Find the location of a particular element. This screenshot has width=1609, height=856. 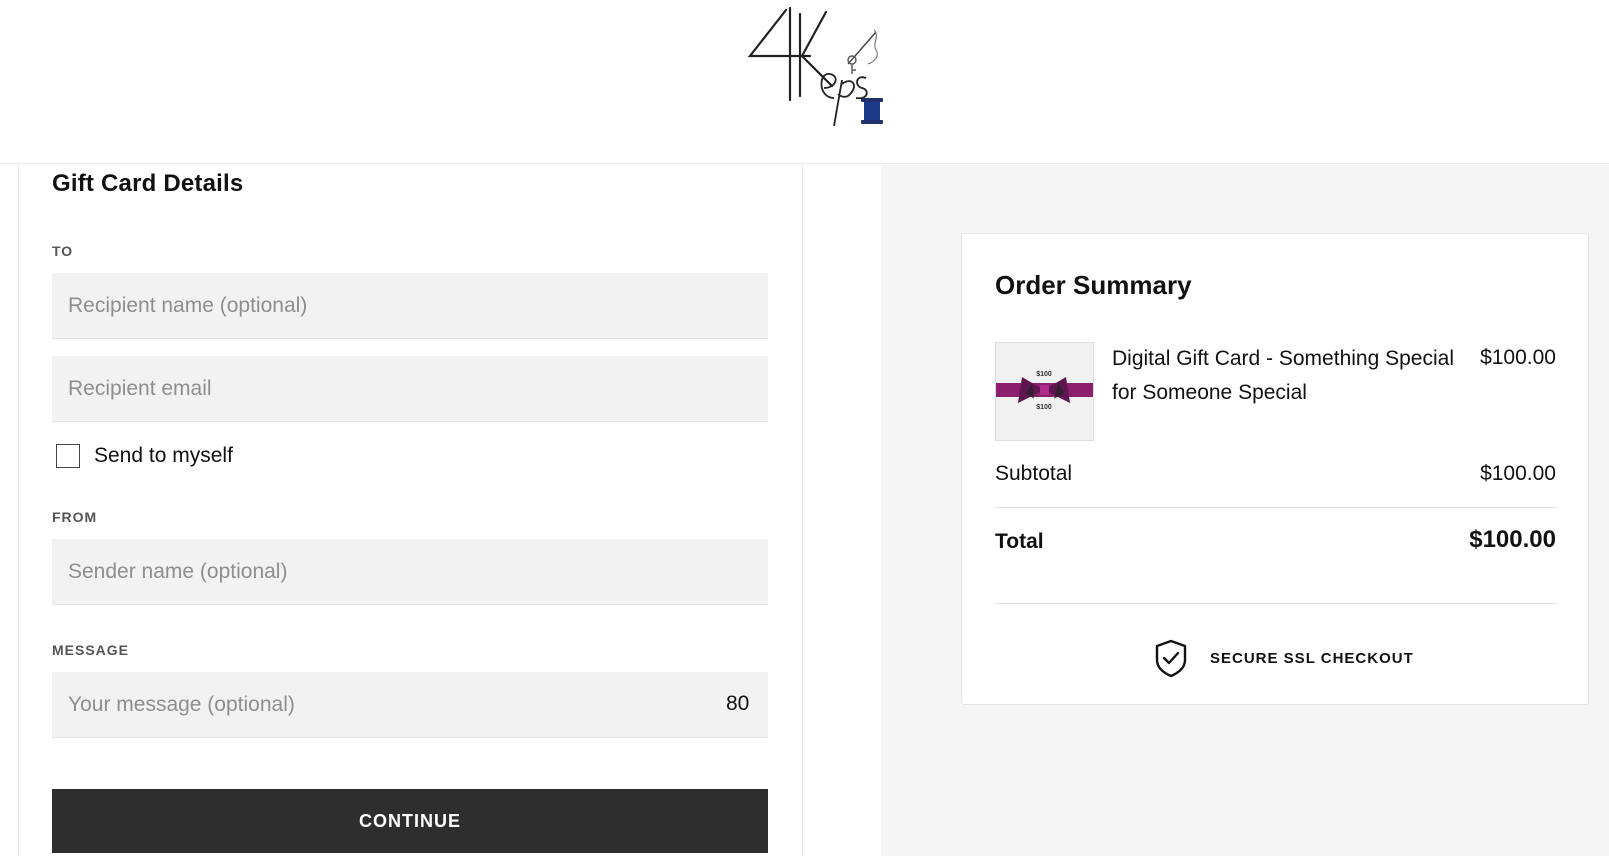

send-to-myself-checkbox is located at coordinates (68, 456).